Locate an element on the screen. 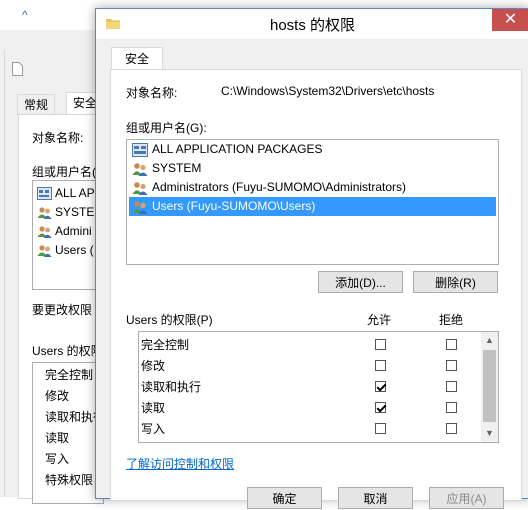 The width and height of the screenshot is (528, 510). permission-name: 读取和执行 is located at coordinates (171, 387).